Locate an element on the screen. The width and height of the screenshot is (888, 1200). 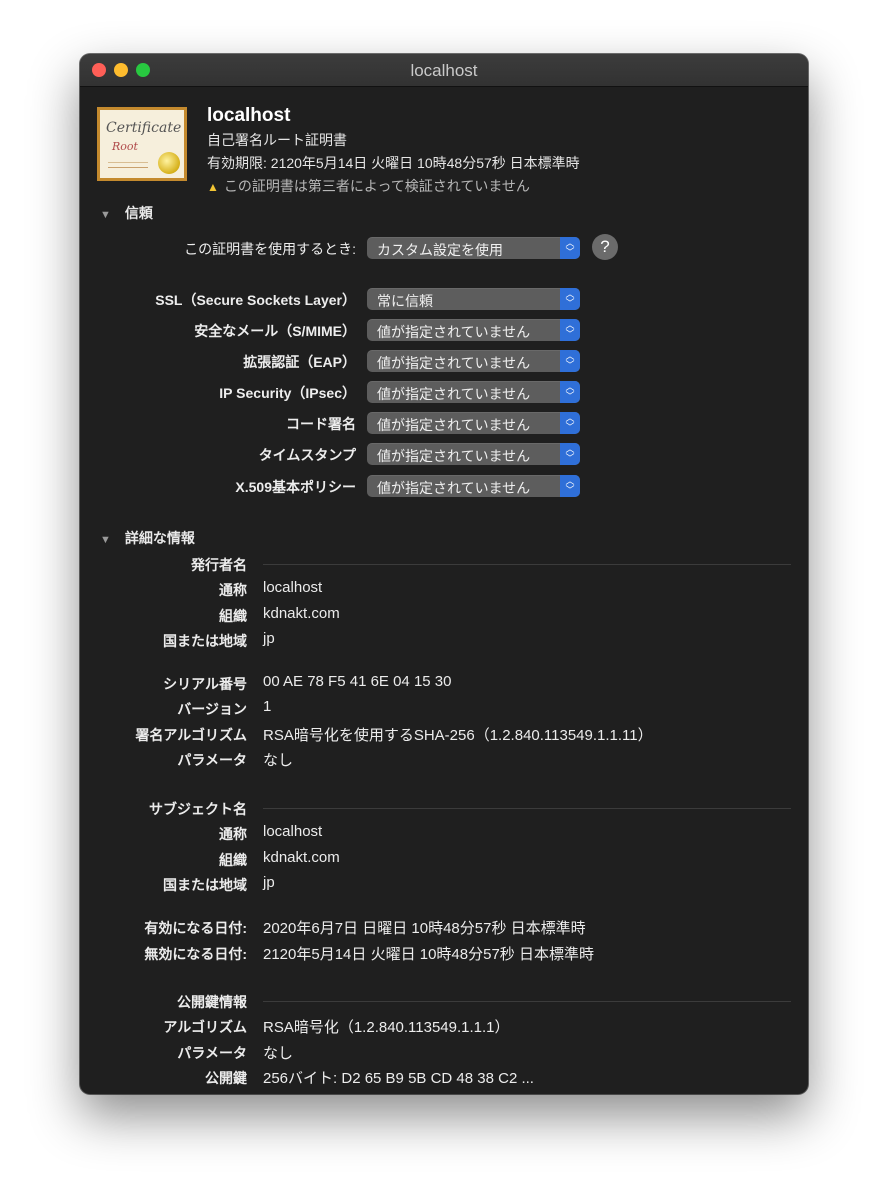
trust-popup-ipsec: 値が指定されていません ︿ ﹀ is located at coordinates (473, 392).